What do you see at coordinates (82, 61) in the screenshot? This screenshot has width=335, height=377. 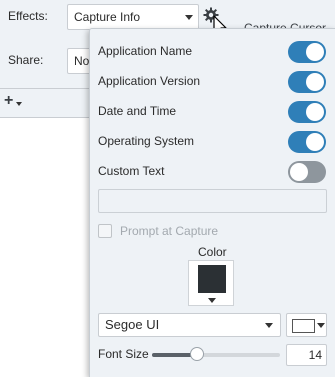 I see `share-value: No` at bounding box center [82, 61].